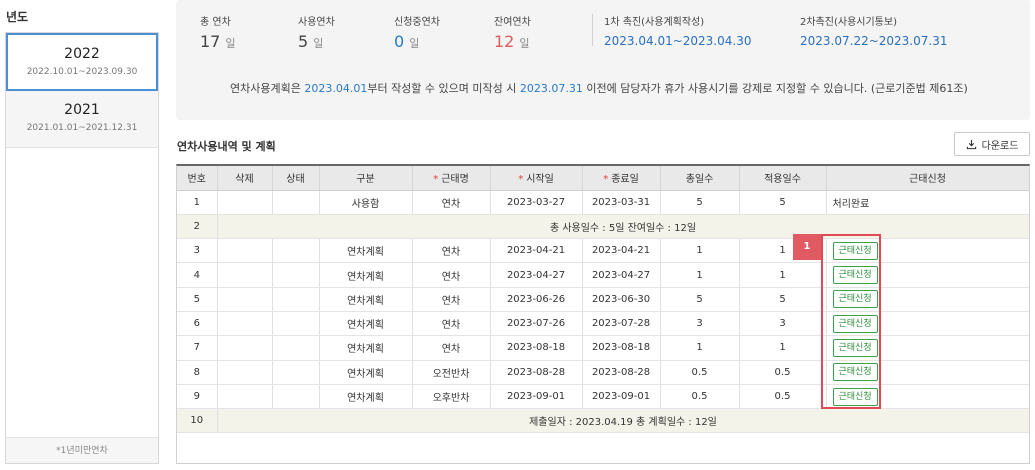  Describe the element at coordinates (783, 324) in the screenshot. I see `cell-applied-days: 3` at that location.